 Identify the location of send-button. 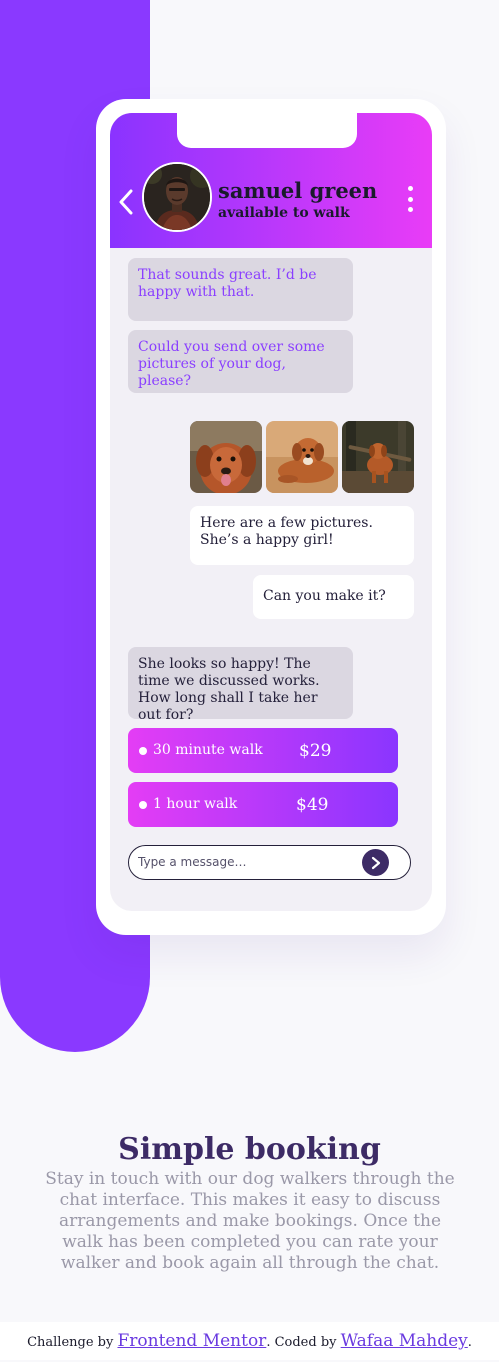
(375, 862).